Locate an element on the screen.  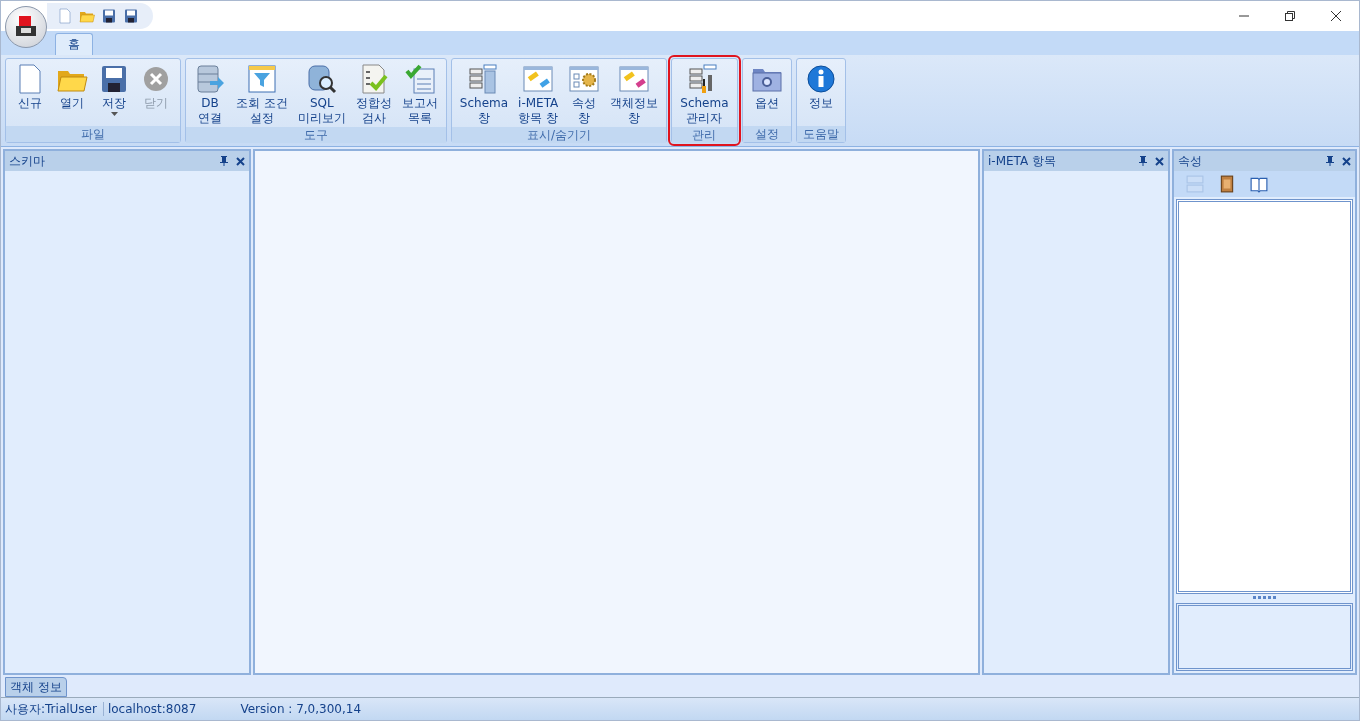
ribbon-button: SQL 미리보기 is located at coordinates (321, 94).